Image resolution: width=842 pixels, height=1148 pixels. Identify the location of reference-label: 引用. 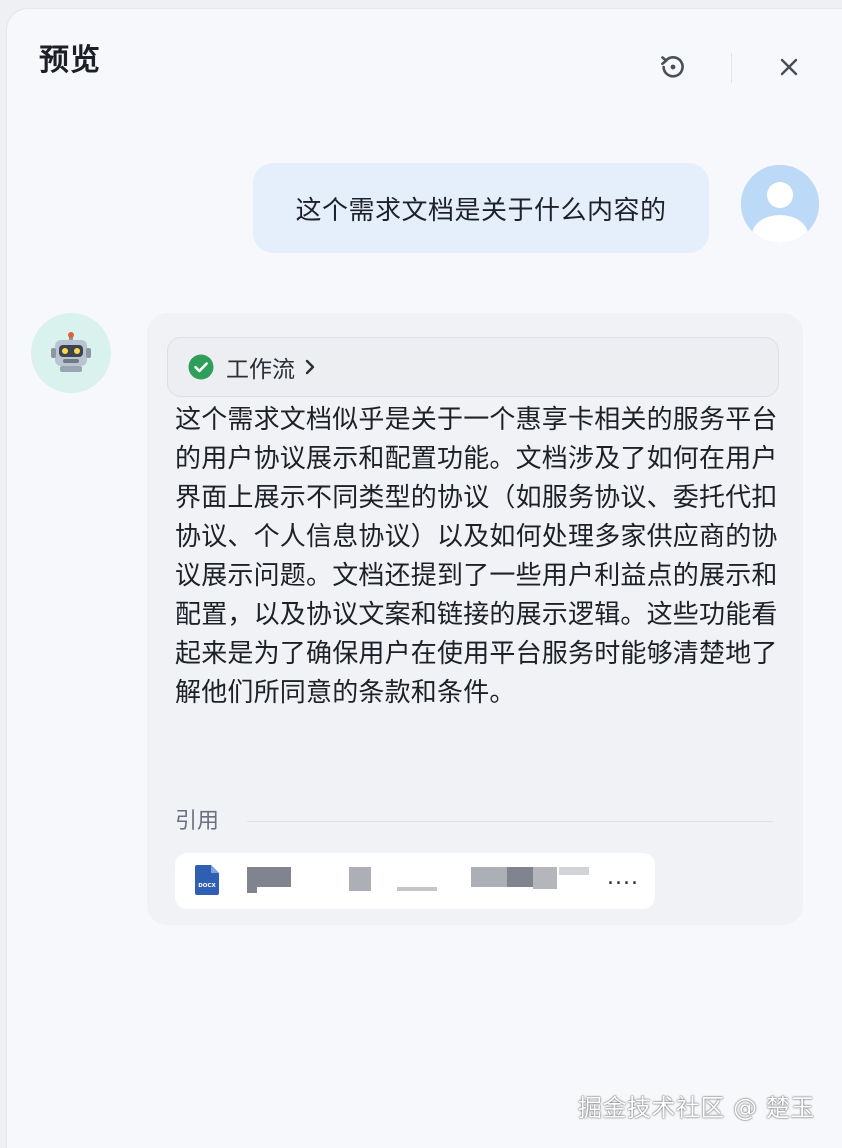
(197, 821).